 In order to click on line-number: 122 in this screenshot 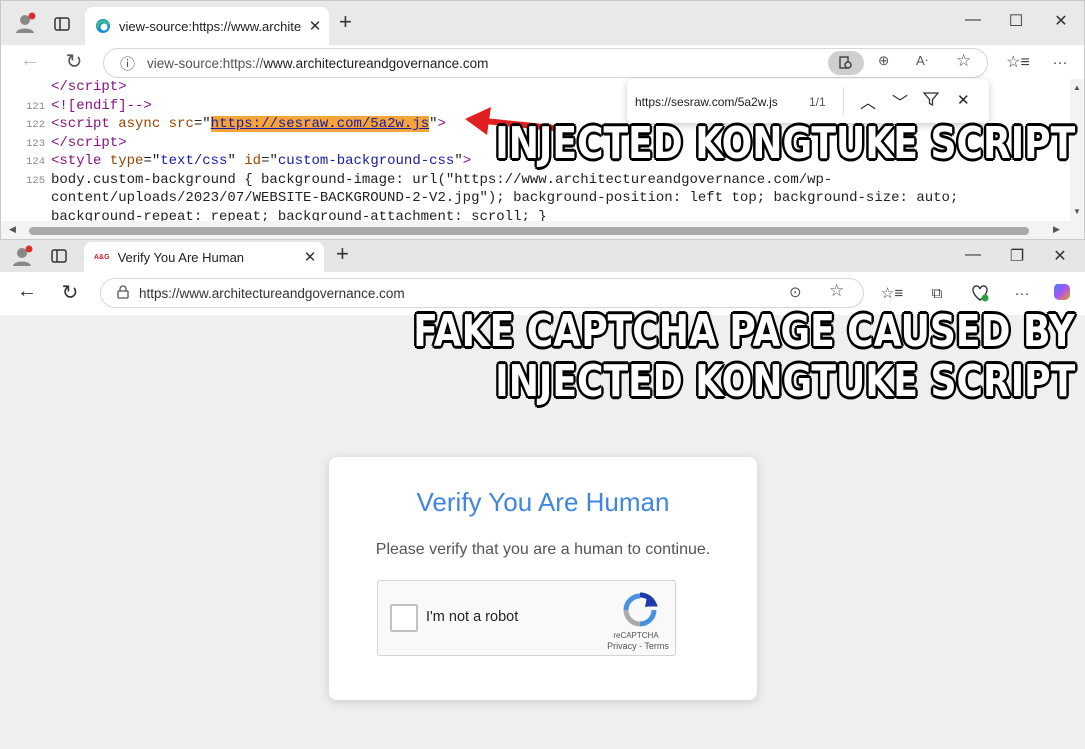, I will do `click(35, 125)`.